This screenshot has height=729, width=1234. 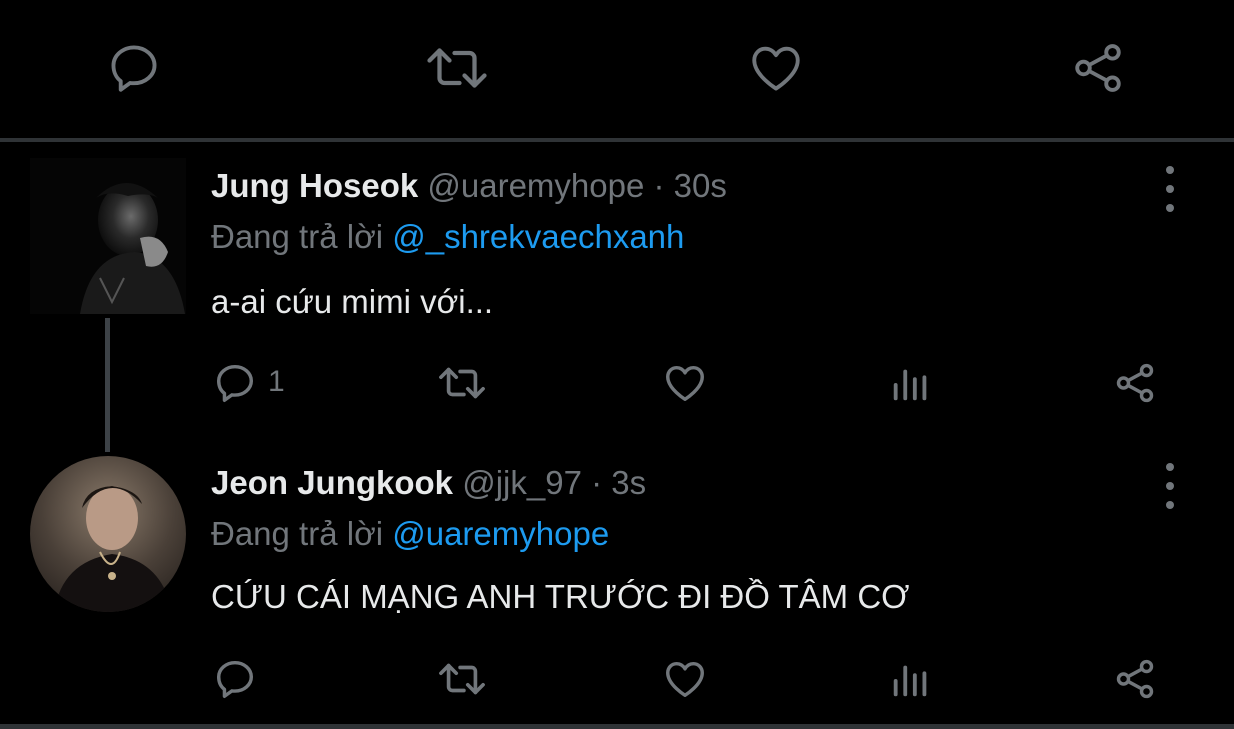 I want to click on replying-to: Đang trả lời @uaremyhope, so click(x=410, y=534).